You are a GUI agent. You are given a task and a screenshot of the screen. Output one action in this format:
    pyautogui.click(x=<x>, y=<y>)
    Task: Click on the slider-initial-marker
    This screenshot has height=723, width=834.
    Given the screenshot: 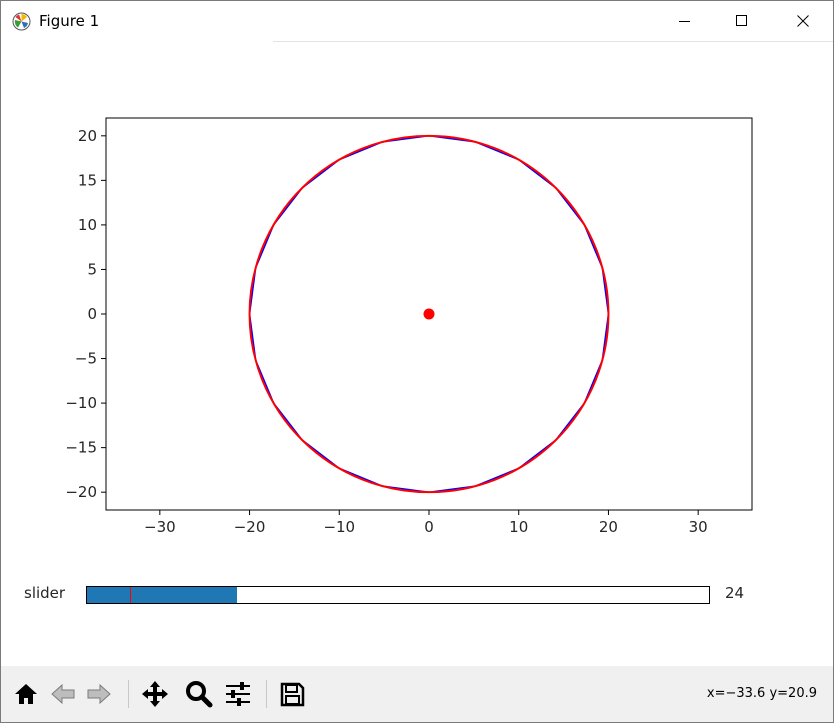 What is the action you would take?
    pyautogui.click(x=130, y=595)
    